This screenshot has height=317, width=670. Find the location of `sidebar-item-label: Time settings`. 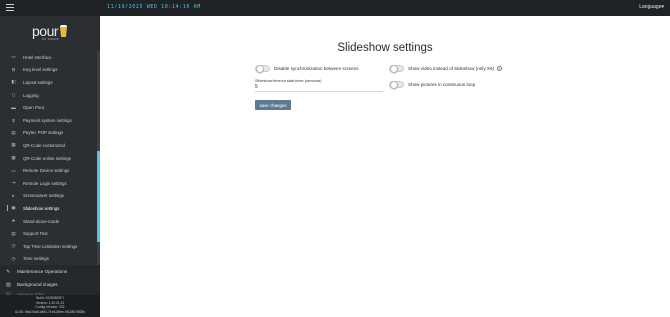

sidebar-item-label: Time settings is located at coordinates (36, 259).